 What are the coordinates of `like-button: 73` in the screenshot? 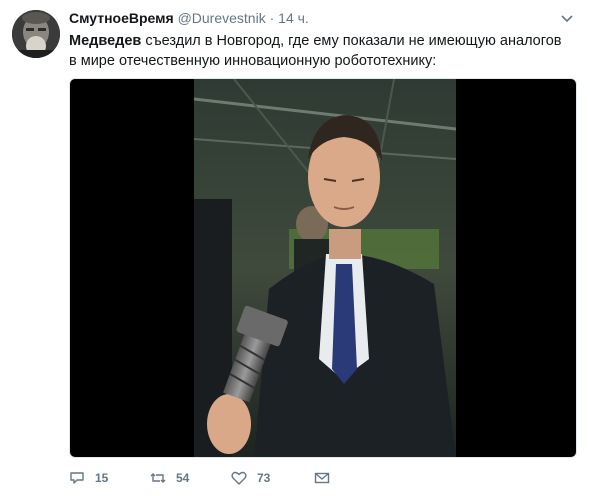 It's located at (250, 478).